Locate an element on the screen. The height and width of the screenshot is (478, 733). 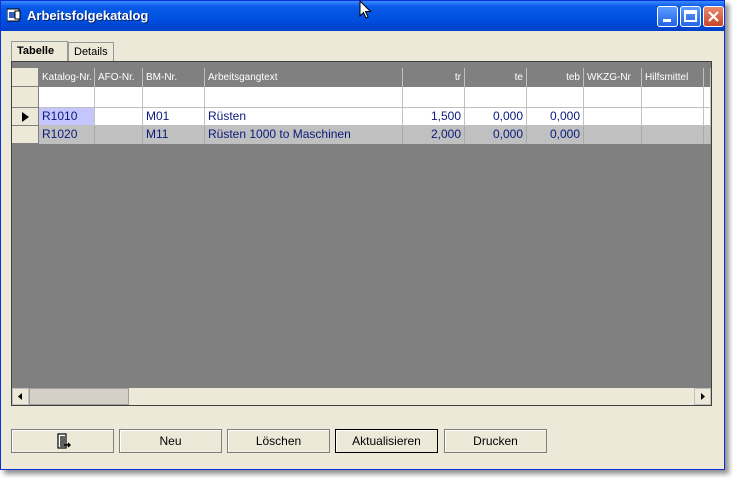
header-corner is located at coordinates (25, 77).